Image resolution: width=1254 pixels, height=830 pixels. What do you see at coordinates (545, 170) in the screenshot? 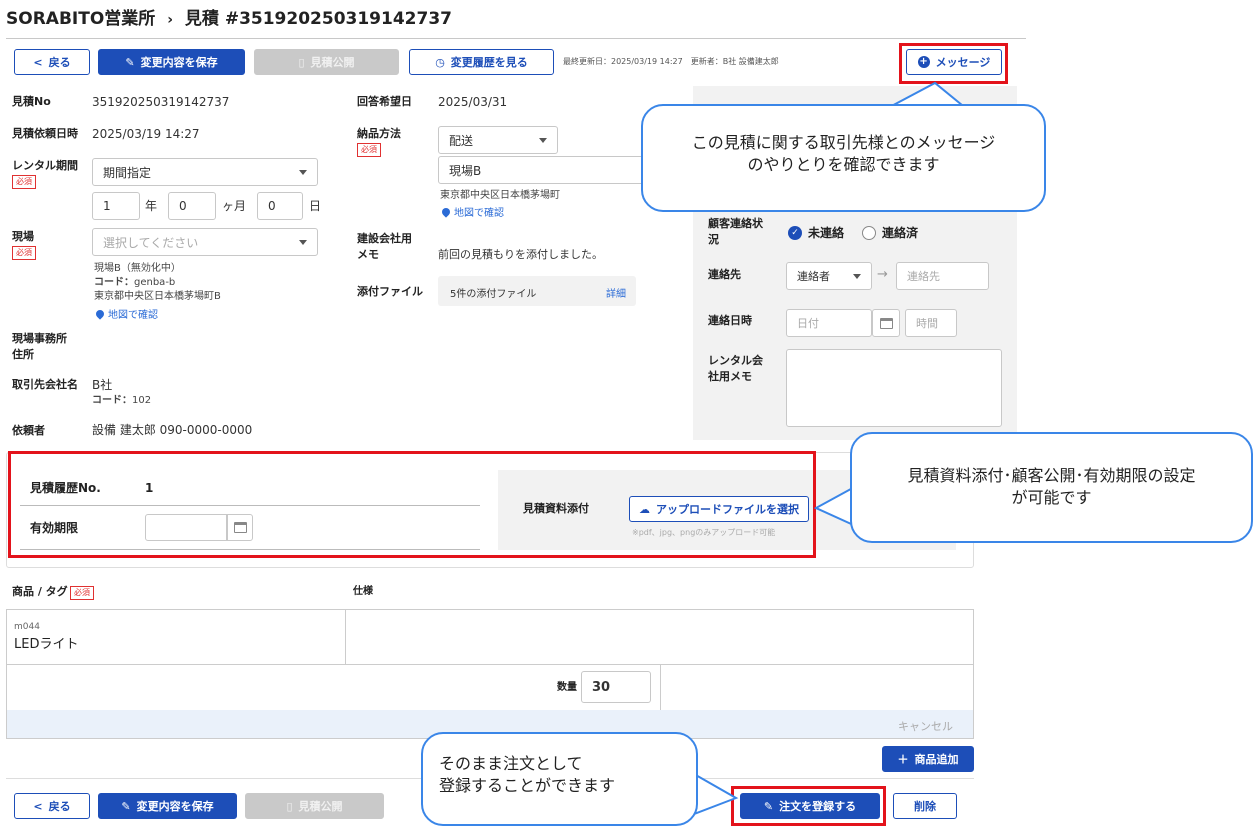
I see `delivery-site-input: 現場B` at bounding box center [545, 170].